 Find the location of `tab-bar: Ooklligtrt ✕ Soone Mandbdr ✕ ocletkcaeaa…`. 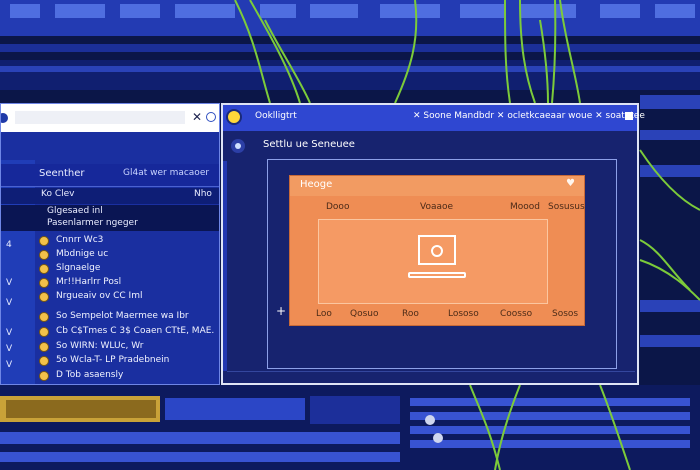

tab-bar: Ooklligtrt ✕ Soone Mandbdr ✕ ocletkcaeaa… is located at coordinates (434, 118).